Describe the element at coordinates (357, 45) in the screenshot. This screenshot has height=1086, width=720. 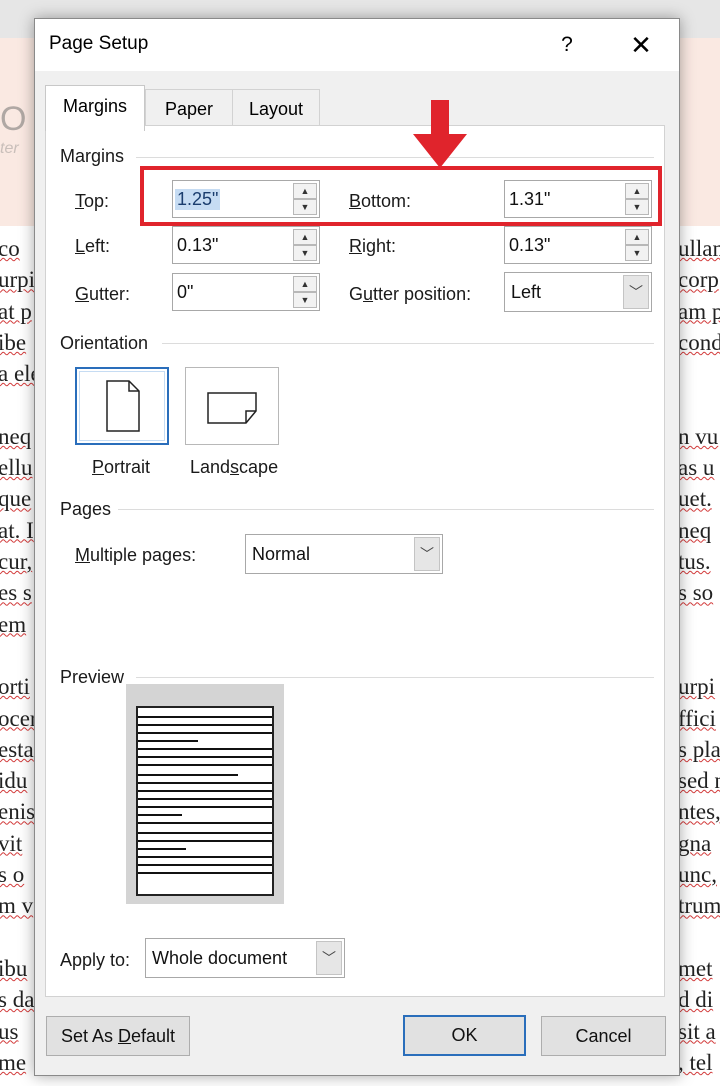
I see `dialog-title-bar: Page Setup ? ✕` at that location.